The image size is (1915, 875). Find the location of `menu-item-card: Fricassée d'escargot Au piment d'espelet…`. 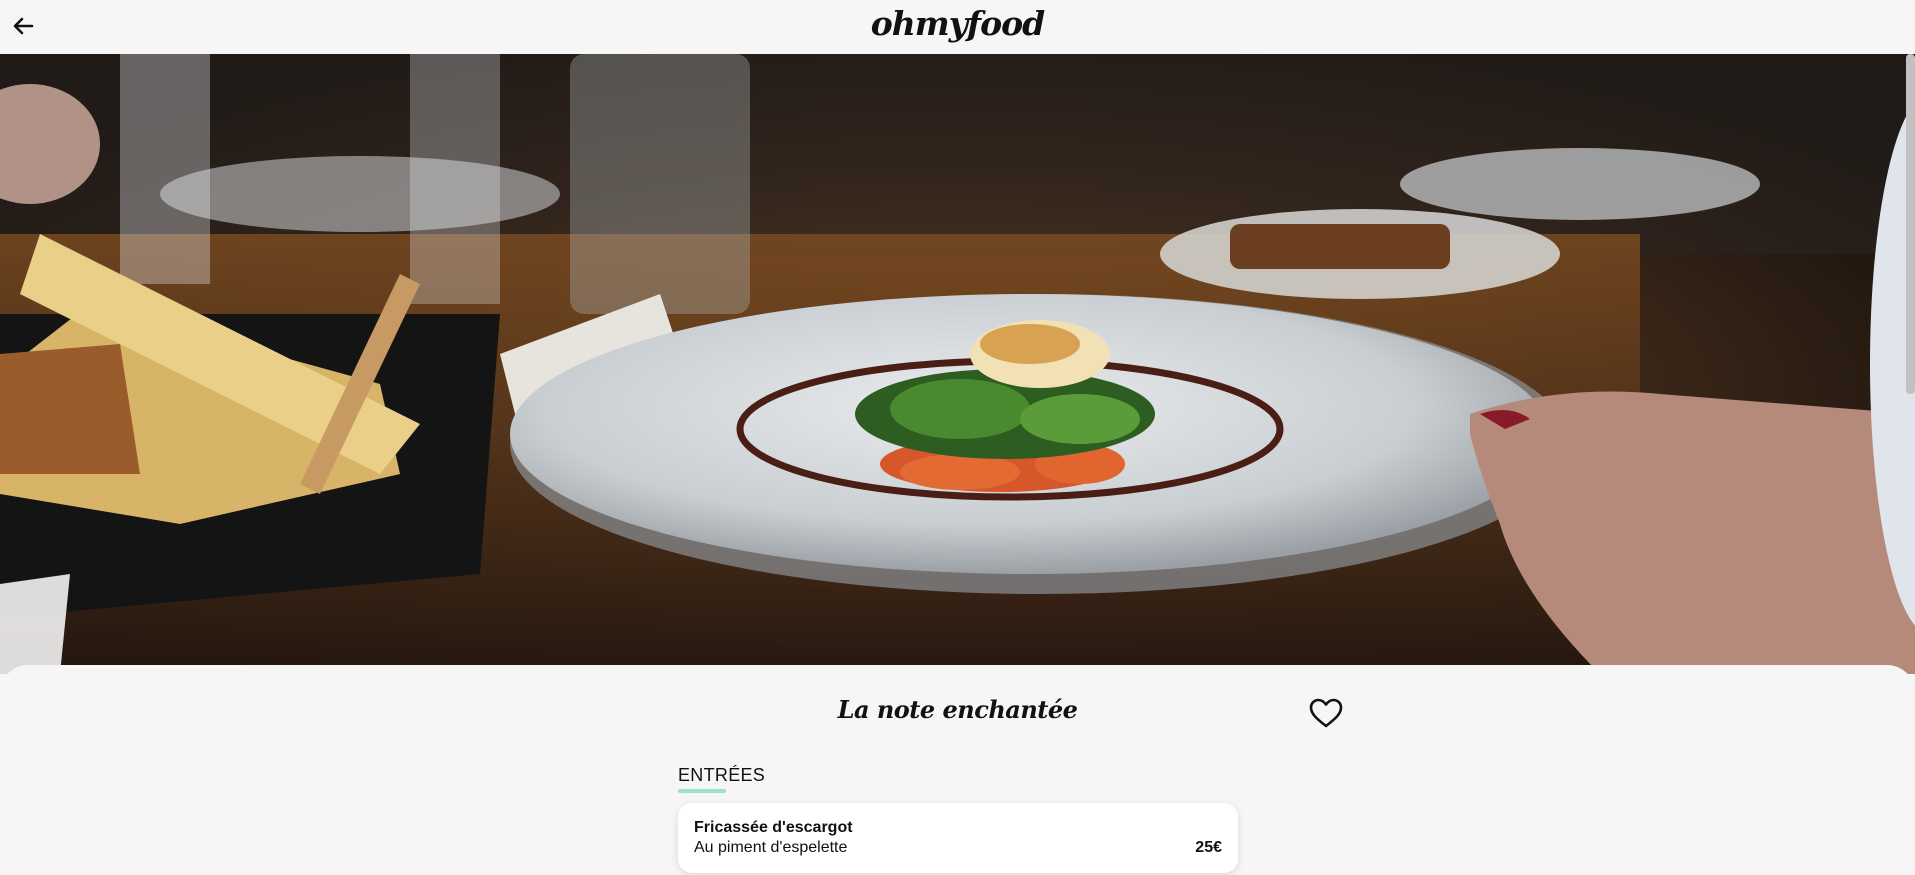

menu-item-card: Fricassée d'escargot Au piment d'espelet… is located at coordinates (958, 838).